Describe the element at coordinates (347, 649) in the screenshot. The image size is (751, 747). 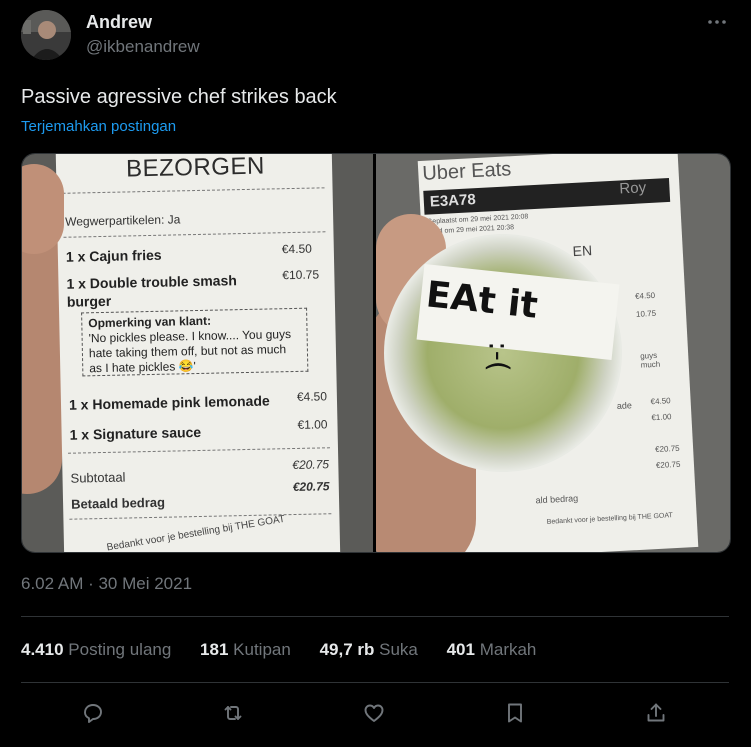
I see `likes-count: 49,7 rb` at that location.